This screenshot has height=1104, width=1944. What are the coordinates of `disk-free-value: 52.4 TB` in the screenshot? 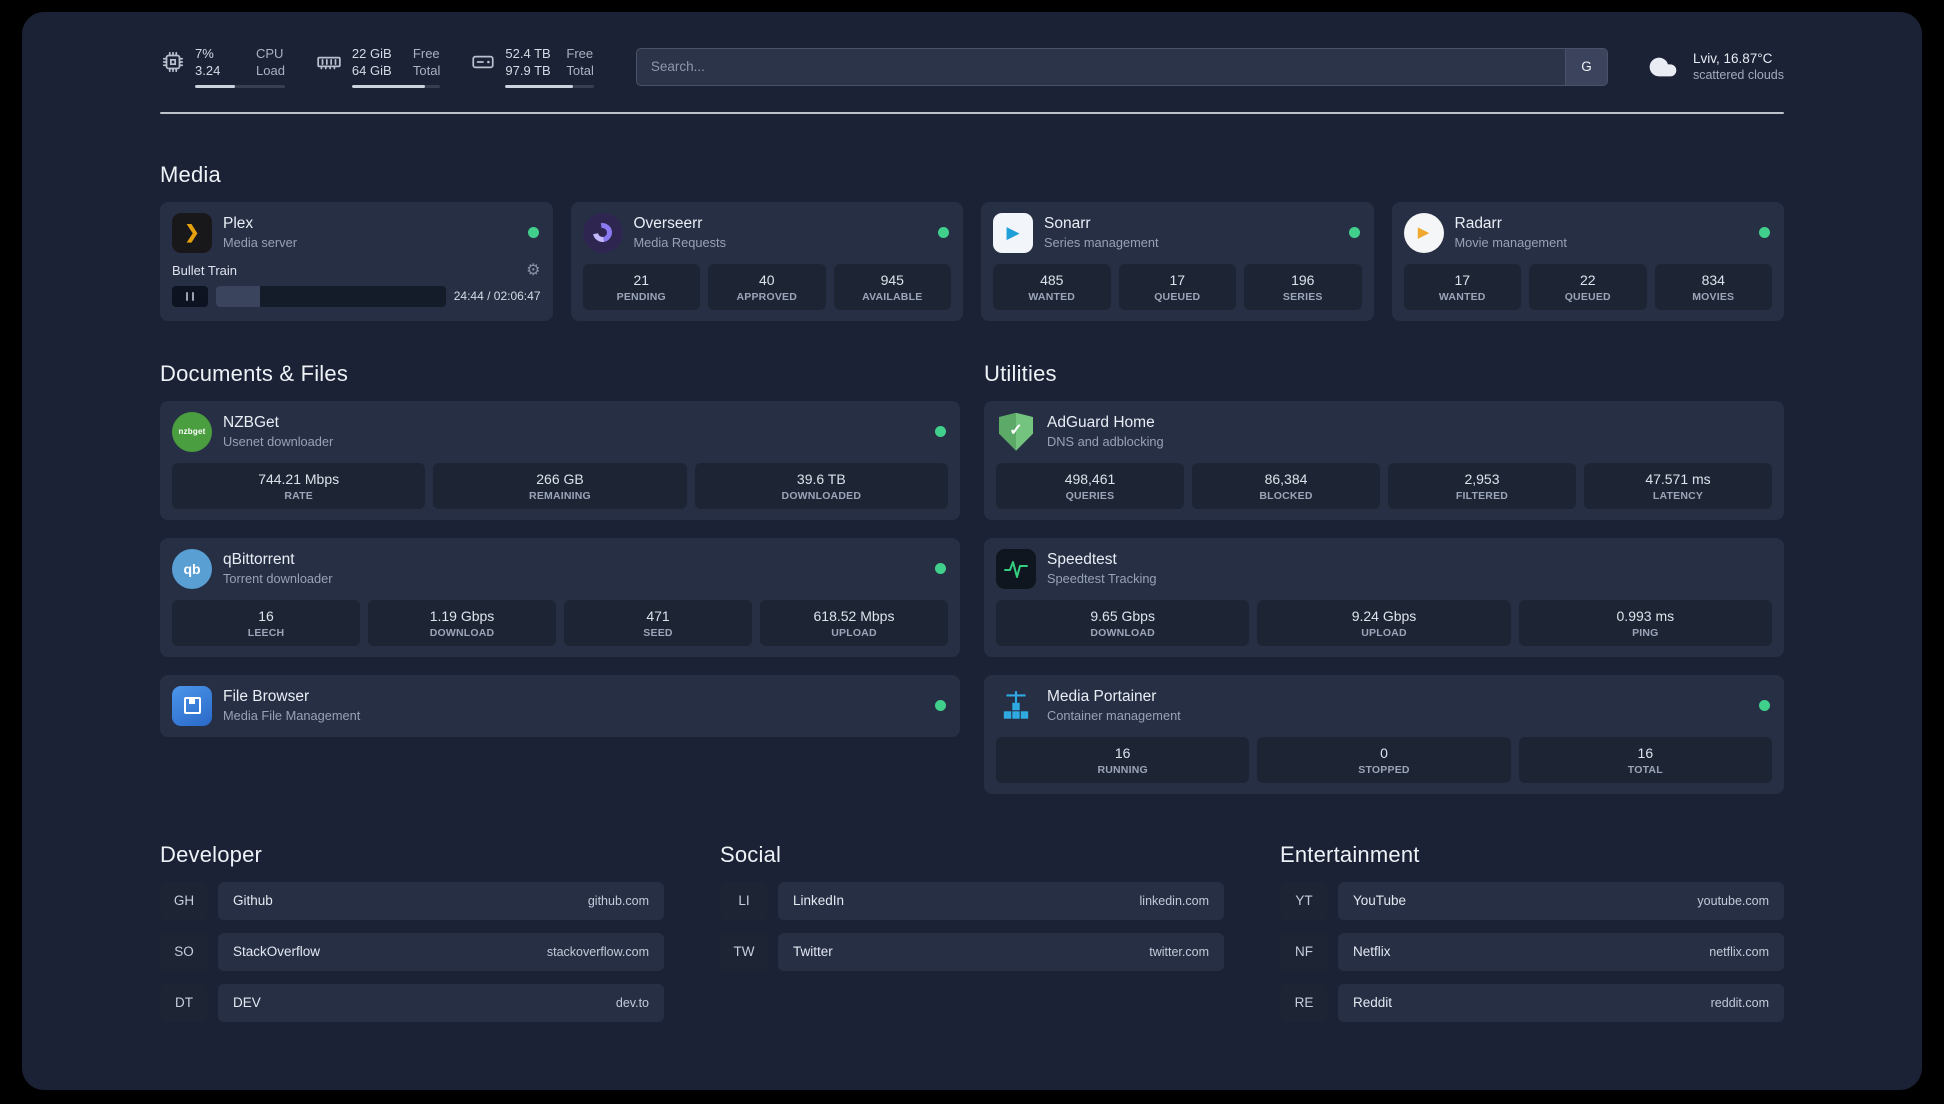 It's located at (528, 53).